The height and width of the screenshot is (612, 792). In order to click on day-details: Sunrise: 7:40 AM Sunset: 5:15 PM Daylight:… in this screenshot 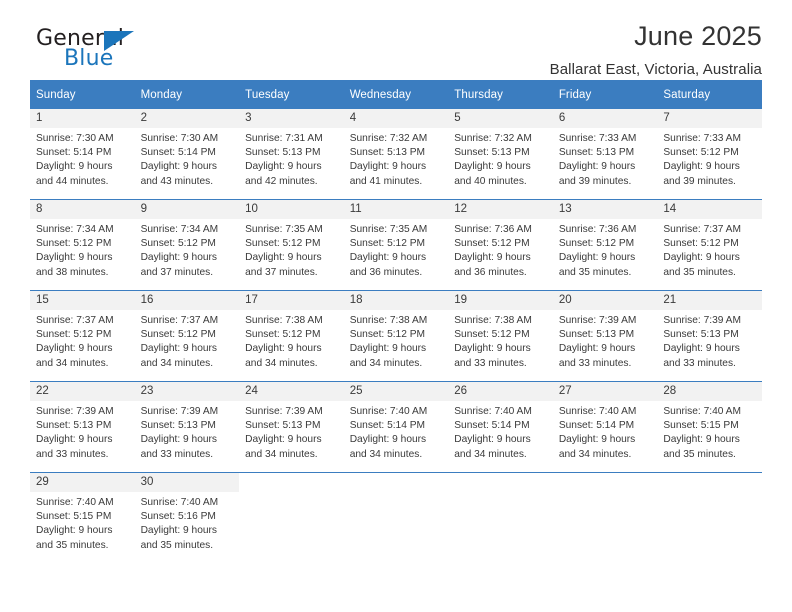, I will do `click(709, 431)`.